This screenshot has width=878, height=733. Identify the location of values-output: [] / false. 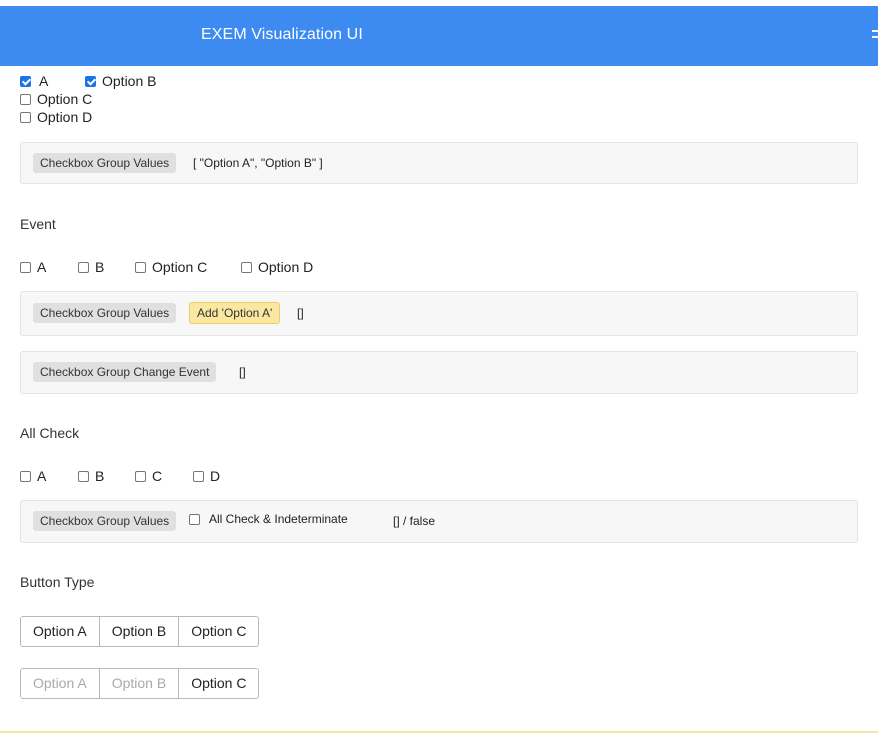
(414, 521).